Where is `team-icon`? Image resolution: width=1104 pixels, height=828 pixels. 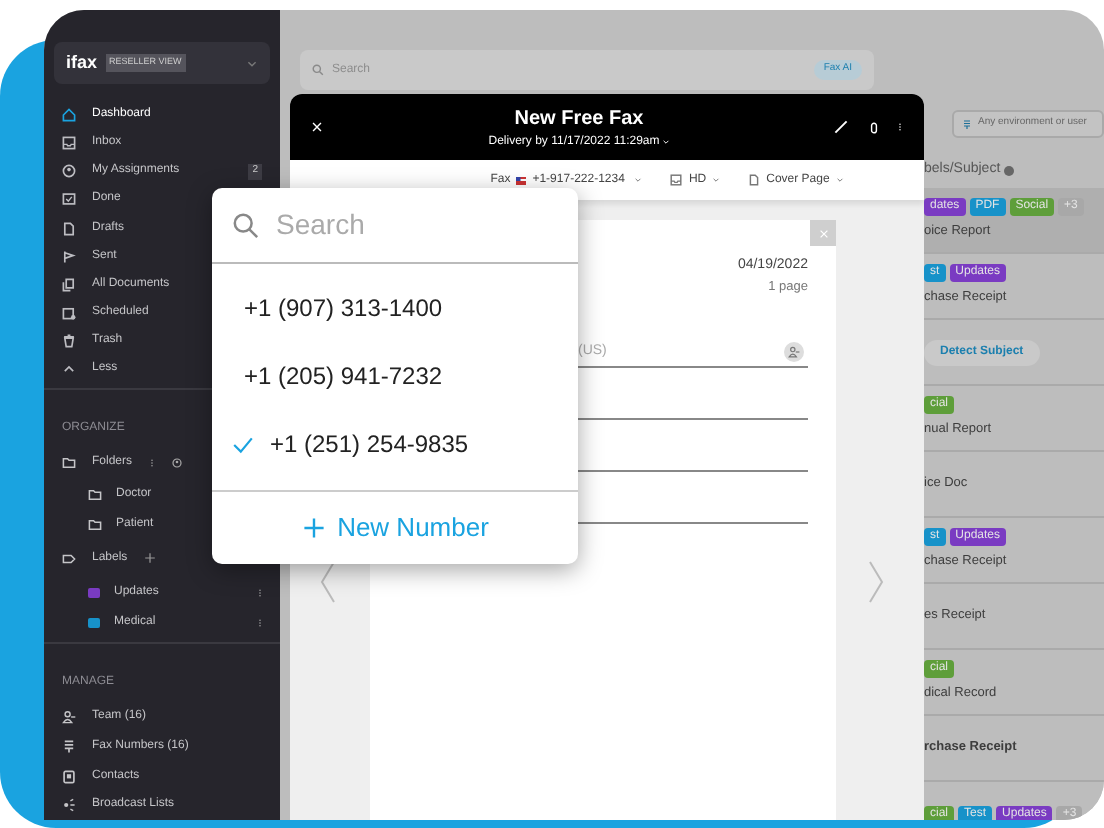
team-icon is located at coordinates (69, 717).